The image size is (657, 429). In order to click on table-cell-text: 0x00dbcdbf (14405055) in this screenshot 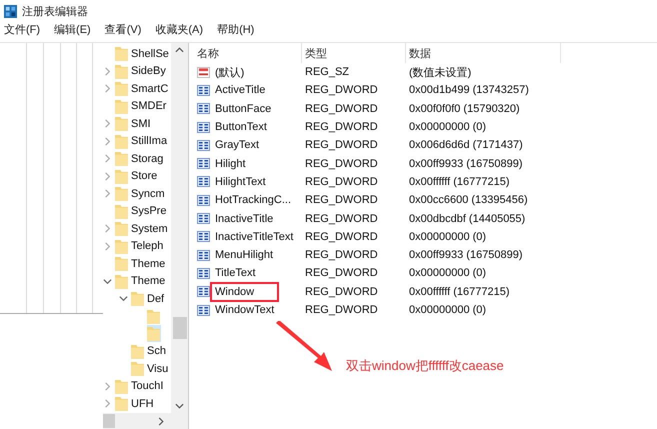, I will do `click(467, 218)`.